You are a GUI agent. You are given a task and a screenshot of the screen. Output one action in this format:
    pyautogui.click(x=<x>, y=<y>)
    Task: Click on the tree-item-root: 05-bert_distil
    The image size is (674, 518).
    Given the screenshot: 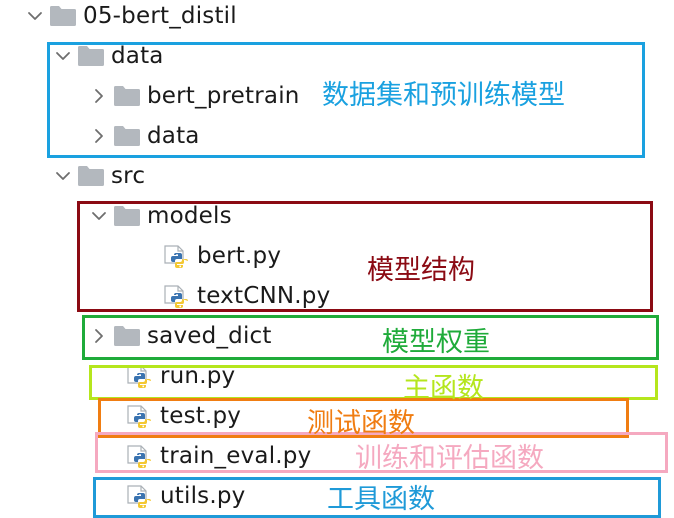 What is the action you would take?
    pyautogui.click(x=131, y=18)
    